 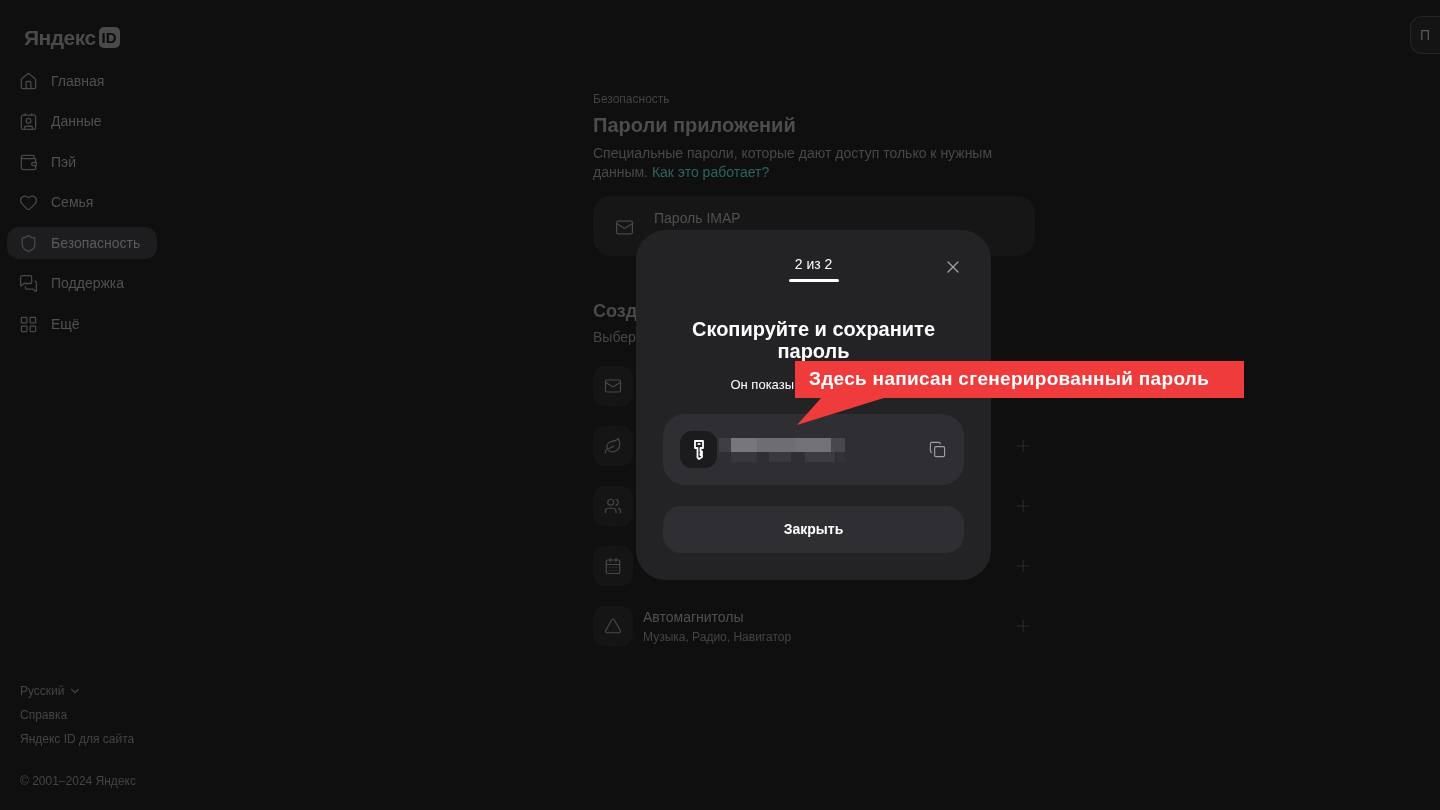 I want to click on sidebar-item: Поддержка, so click(x=82, y=283).